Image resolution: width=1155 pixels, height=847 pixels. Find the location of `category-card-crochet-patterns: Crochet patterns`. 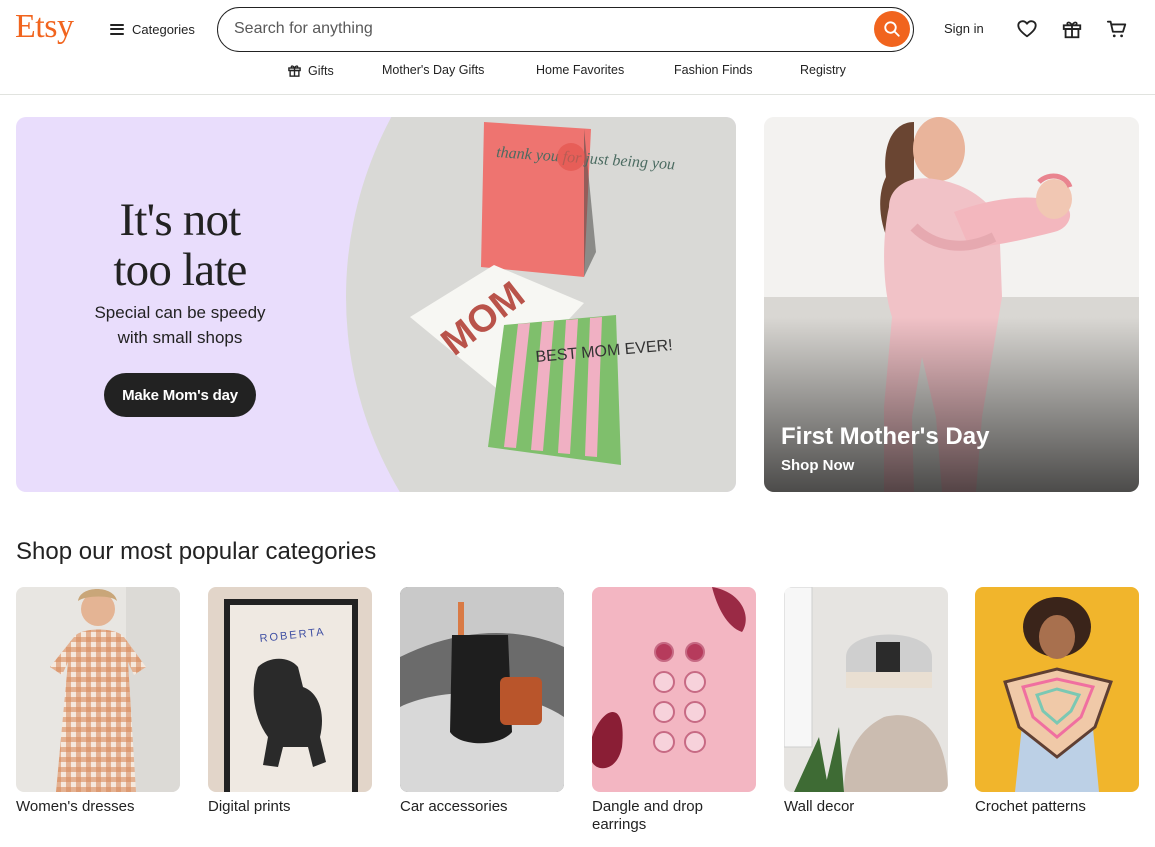

category-card-crochet-patterns: Crochet patterns is located at coordinates (1057, 701).